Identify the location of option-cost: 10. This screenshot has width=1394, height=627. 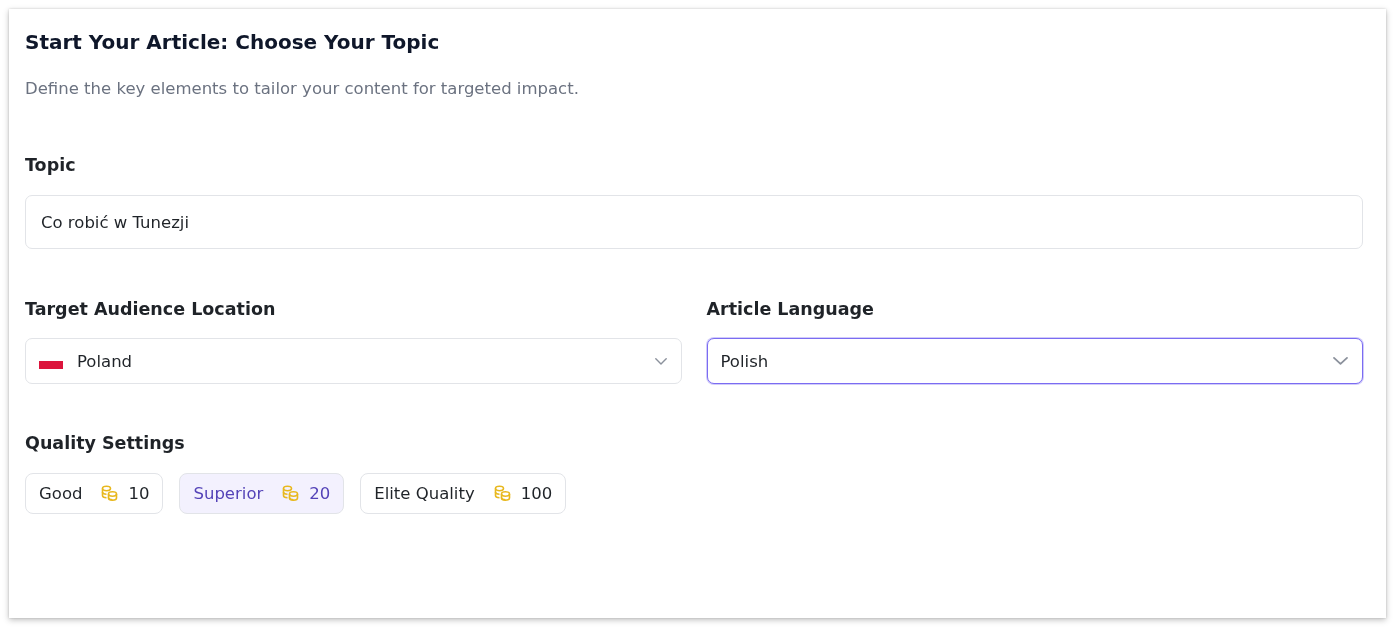
(139, 493).